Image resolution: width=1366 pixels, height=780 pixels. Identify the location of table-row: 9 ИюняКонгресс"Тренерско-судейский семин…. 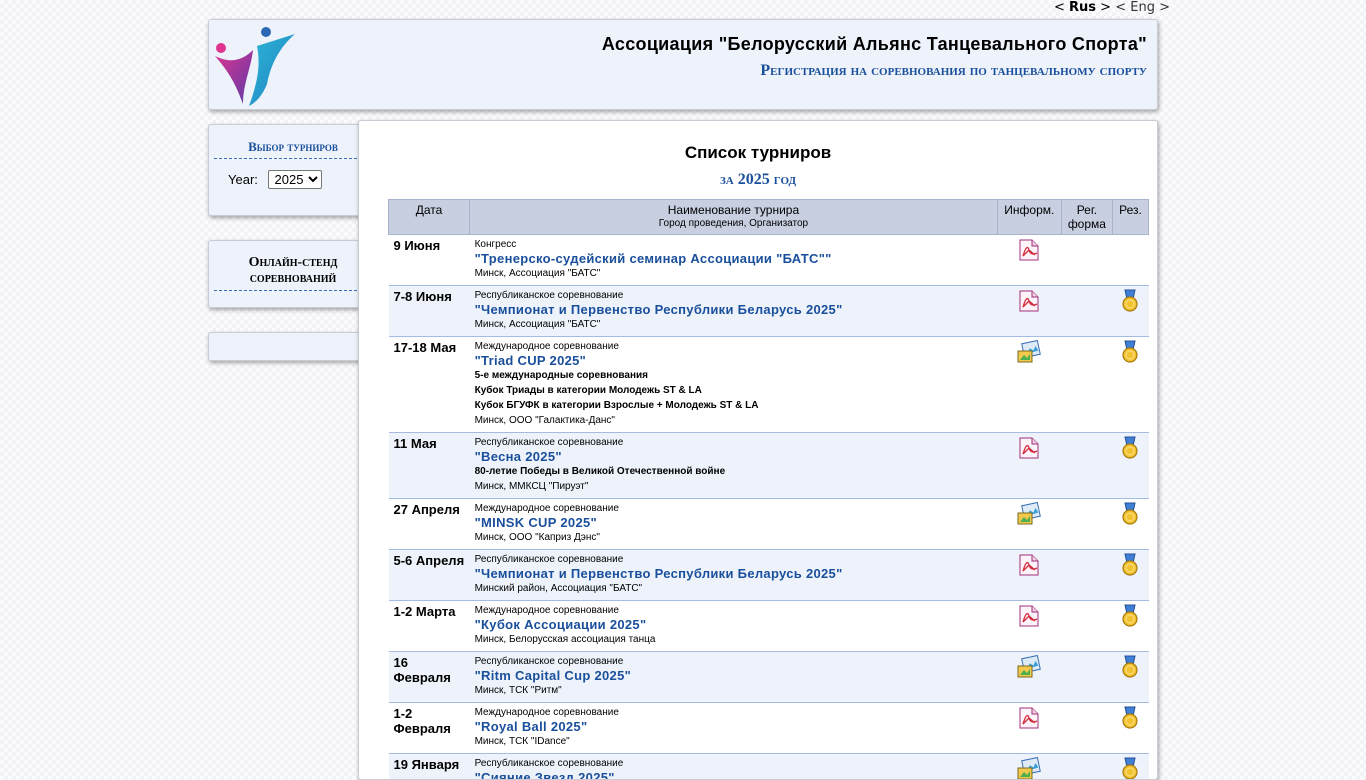
(769, 260).